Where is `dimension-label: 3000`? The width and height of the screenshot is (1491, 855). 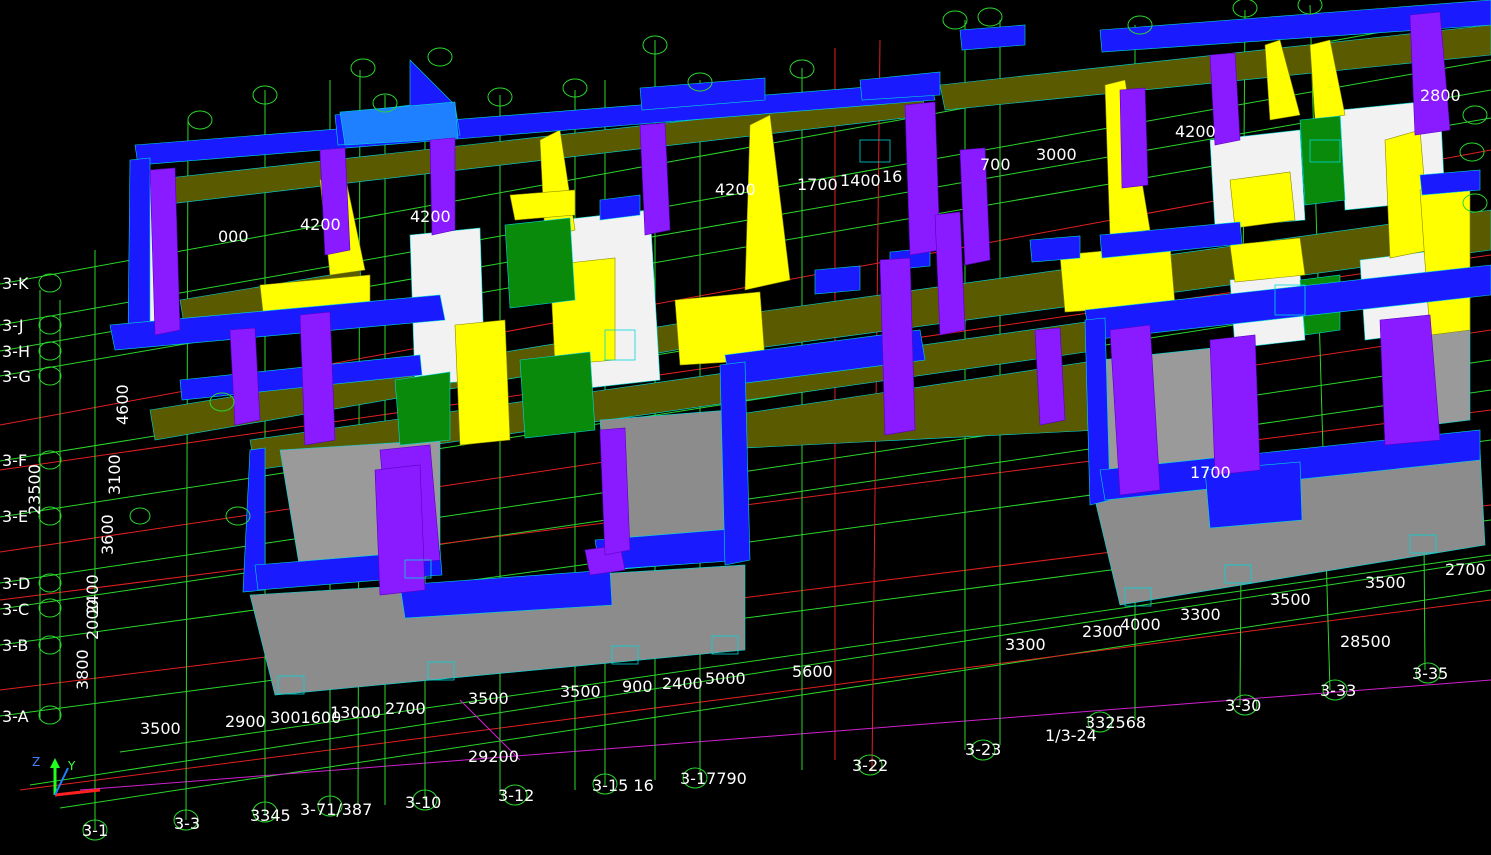 dimension-label: 3000 is located at coordinates (1056, 154).